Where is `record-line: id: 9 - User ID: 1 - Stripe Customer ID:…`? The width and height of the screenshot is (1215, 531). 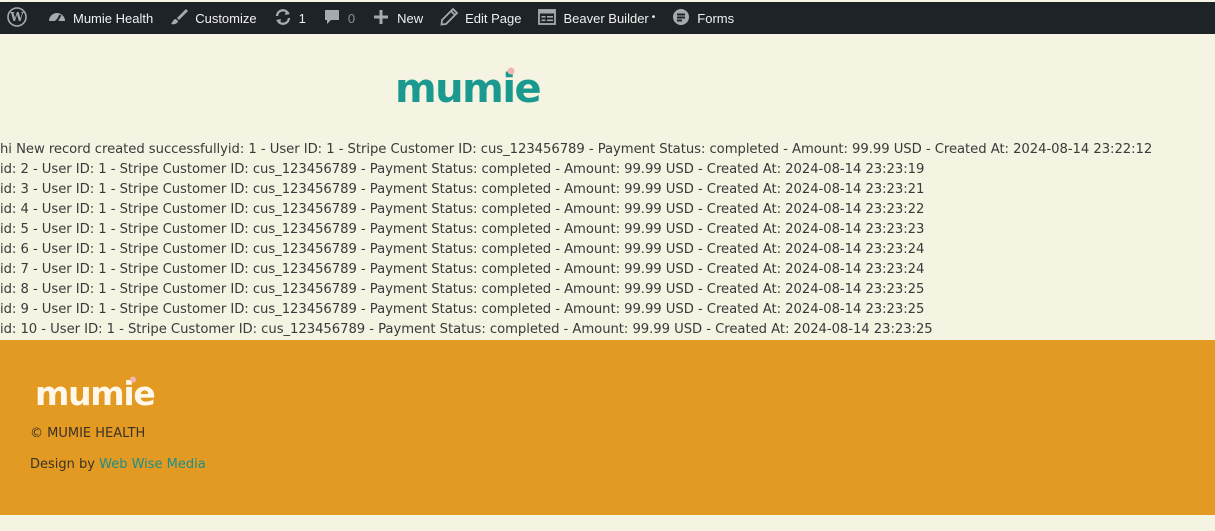
record-line: id: 9 - User ID: 1 - Stripe Customer ID:… is located at coordinates (462, 309).